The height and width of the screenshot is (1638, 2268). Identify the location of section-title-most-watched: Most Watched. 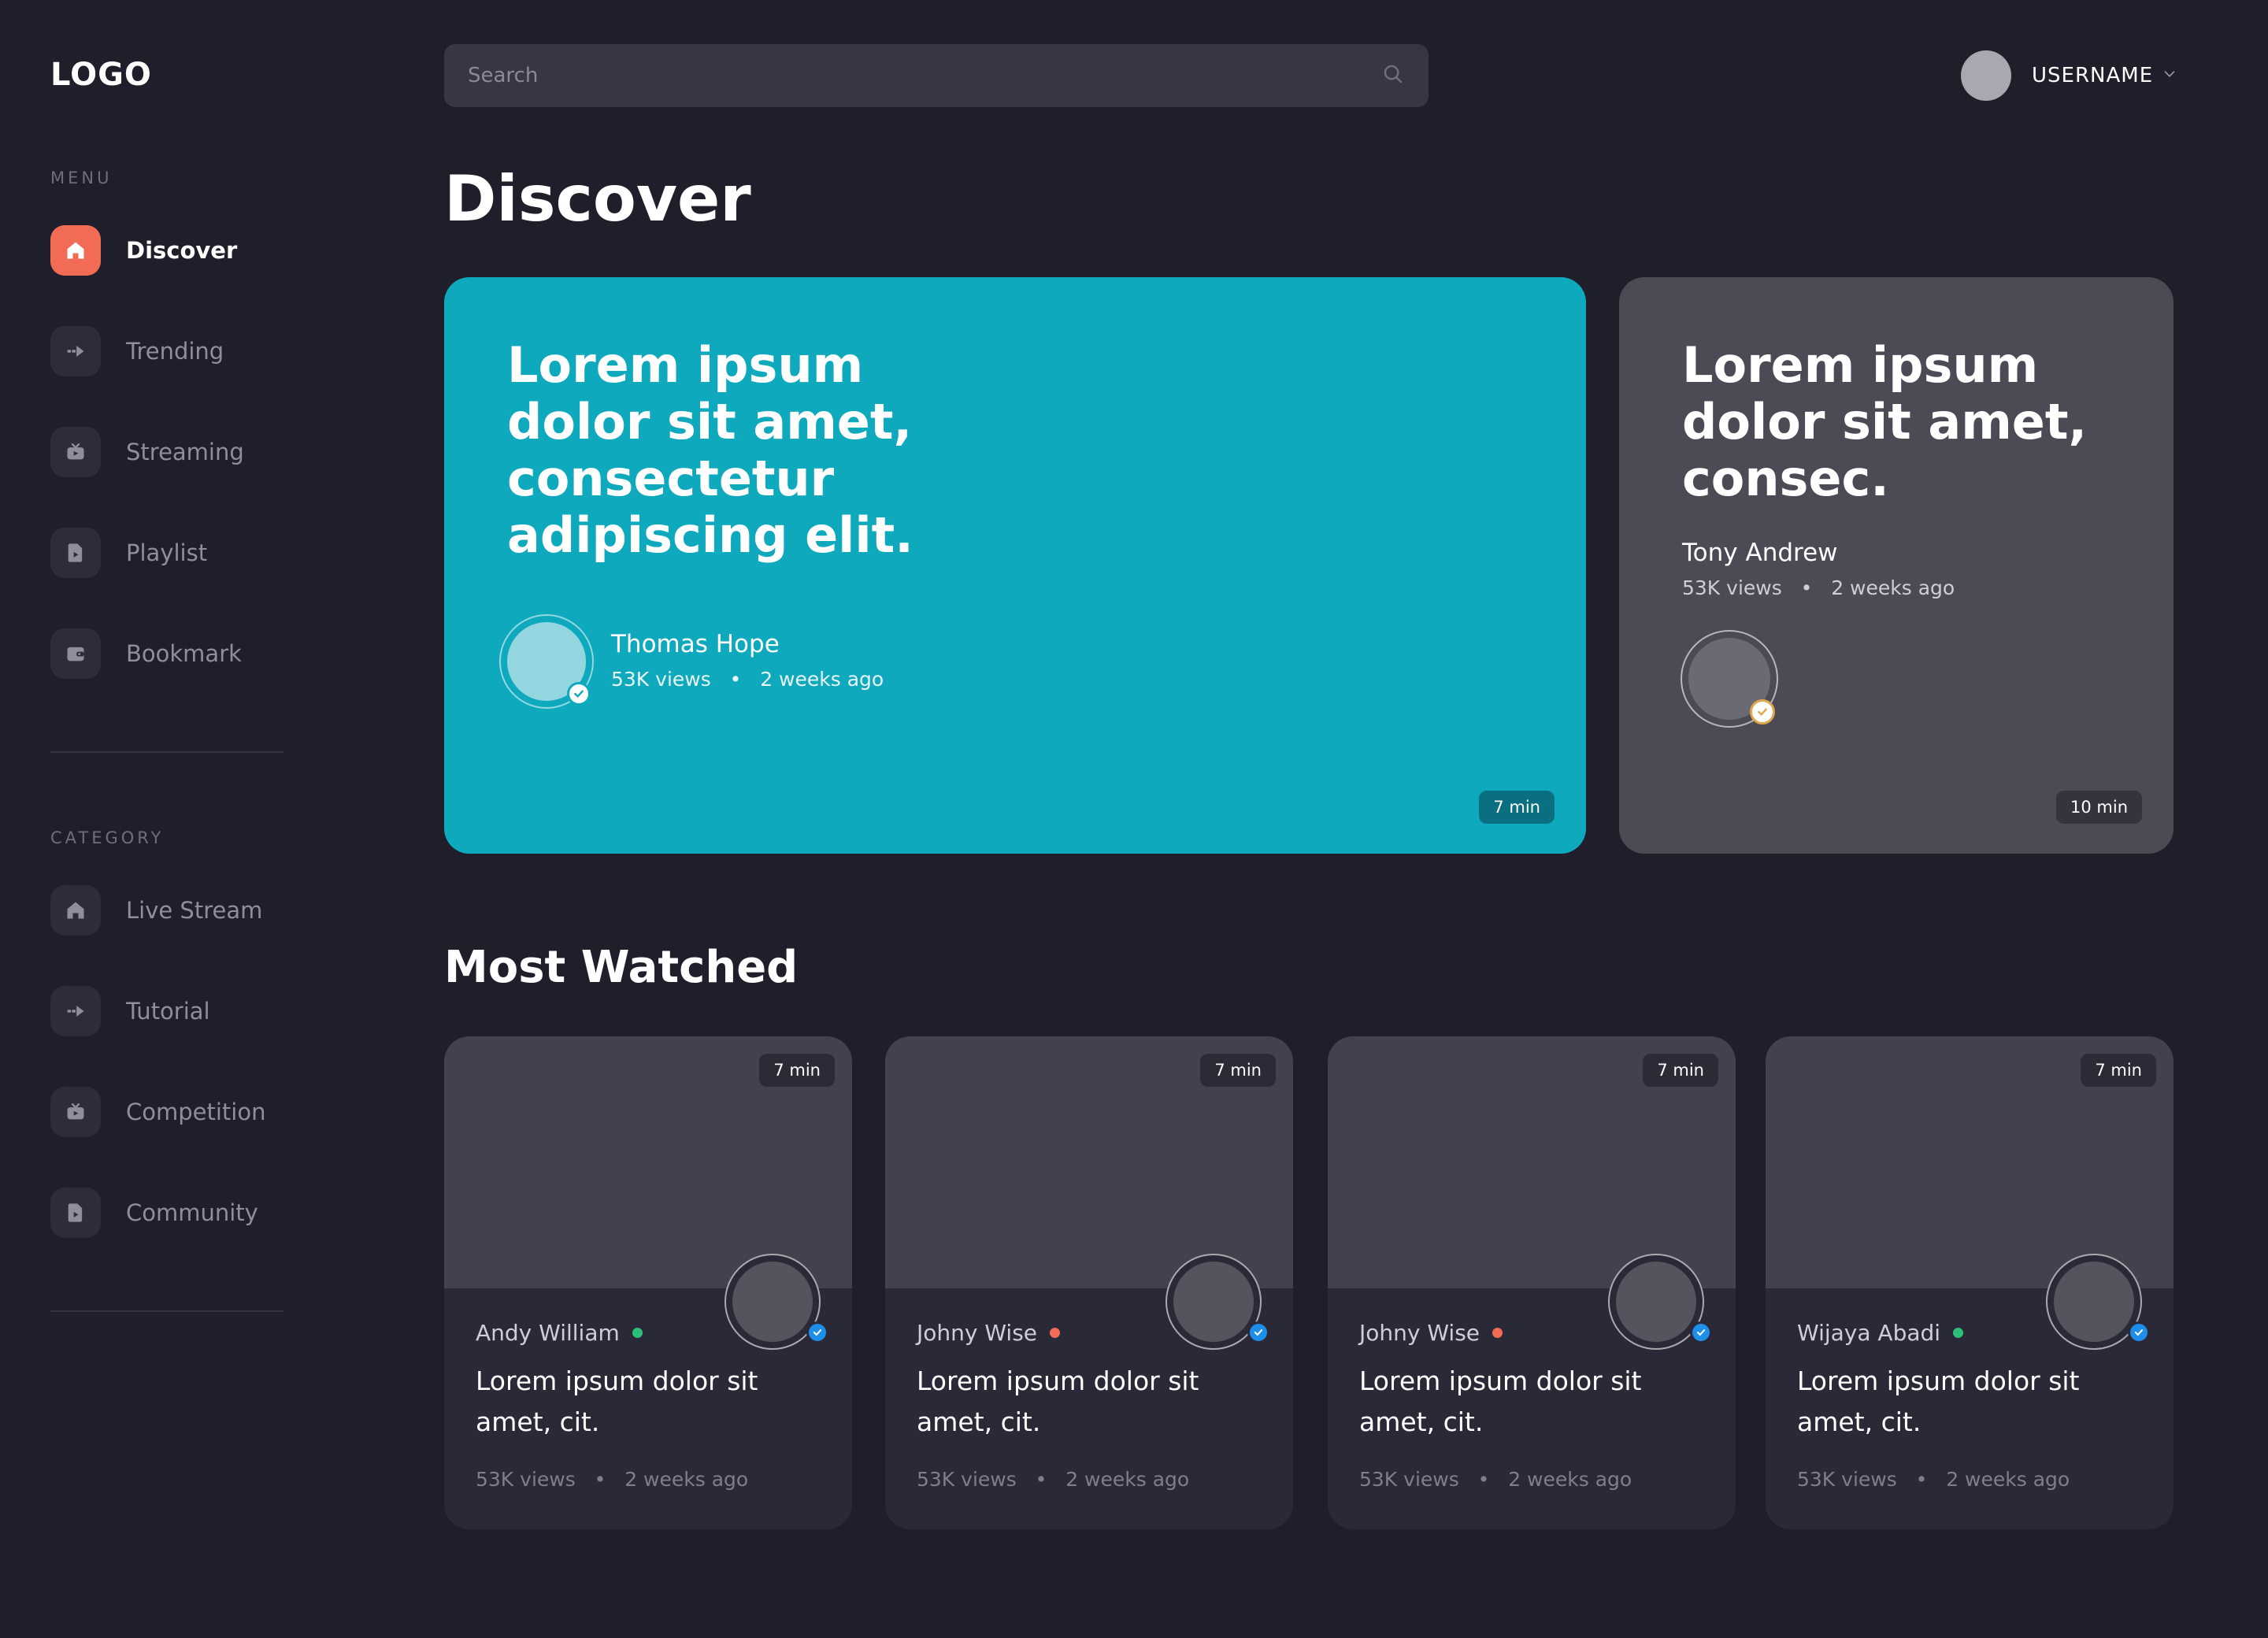
(621, 967).